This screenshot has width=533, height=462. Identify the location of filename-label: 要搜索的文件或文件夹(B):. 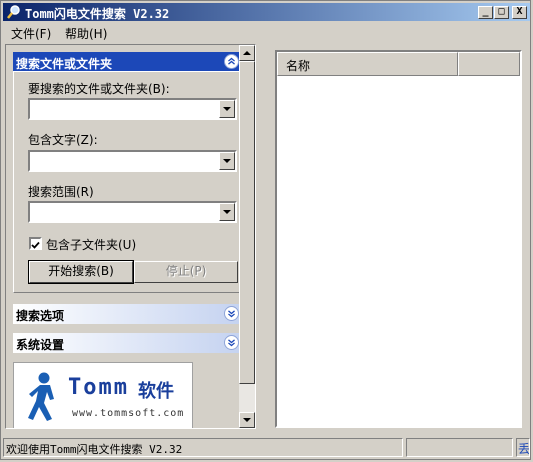
(99, 89).